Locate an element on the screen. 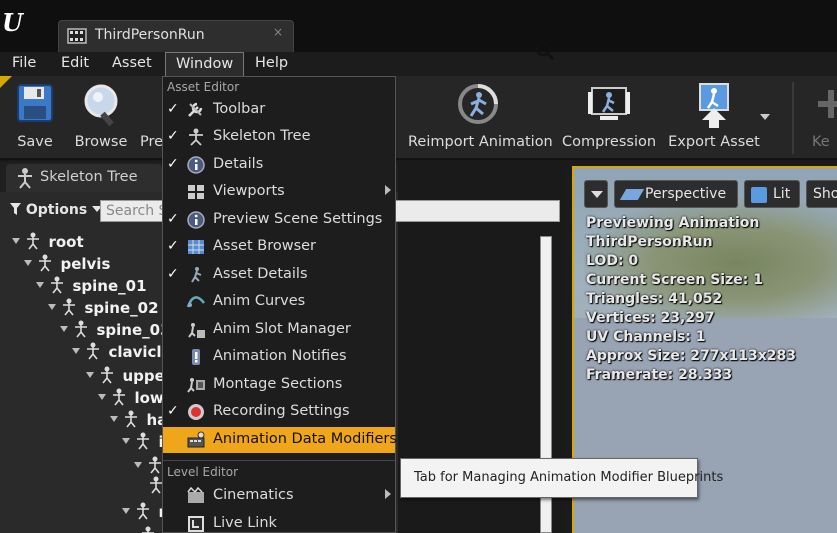 The height and width of the screenshot is (533, 837). reimport-animation-button: Reimport Animation is located at coordinates (480, 118).